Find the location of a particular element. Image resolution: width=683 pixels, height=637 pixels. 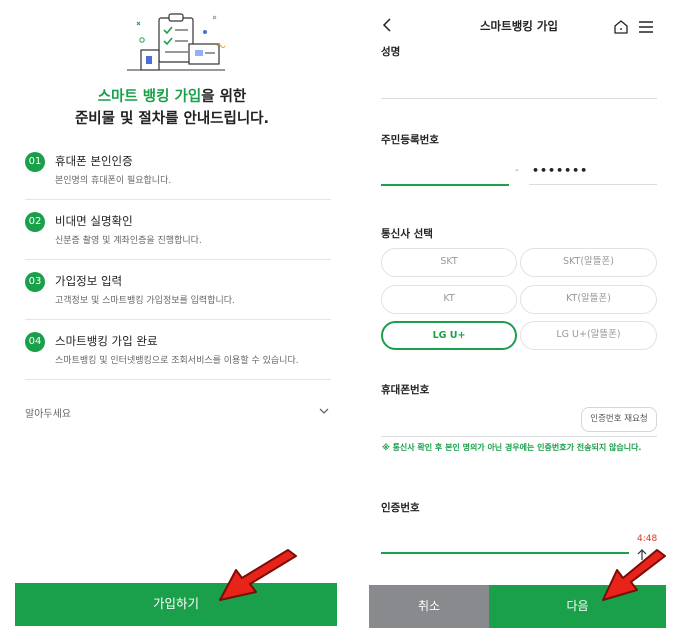

carrier-label: 통신사 선택 is located at coordinates (407, 234).